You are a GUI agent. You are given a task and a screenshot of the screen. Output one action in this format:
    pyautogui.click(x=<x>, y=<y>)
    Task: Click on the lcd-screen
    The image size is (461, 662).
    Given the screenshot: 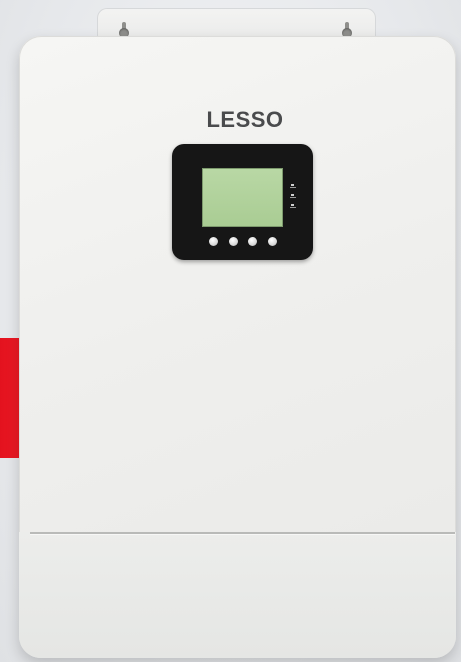 What is the action you would take?
    pyautogui.click(x=242, y=197)
    